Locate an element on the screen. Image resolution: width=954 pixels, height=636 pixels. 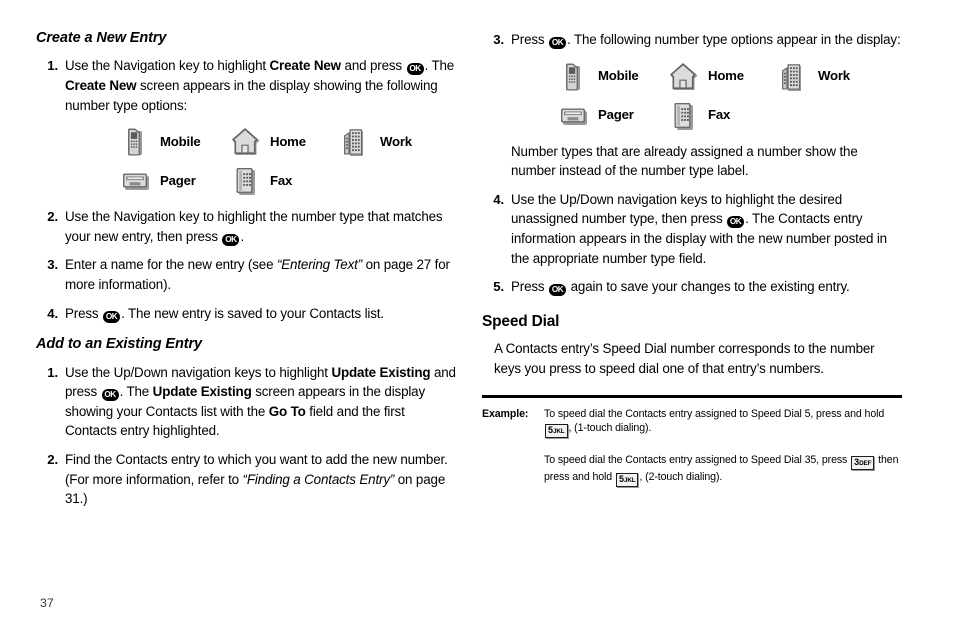
example-label: Example: is located at coordinates (505, 413).